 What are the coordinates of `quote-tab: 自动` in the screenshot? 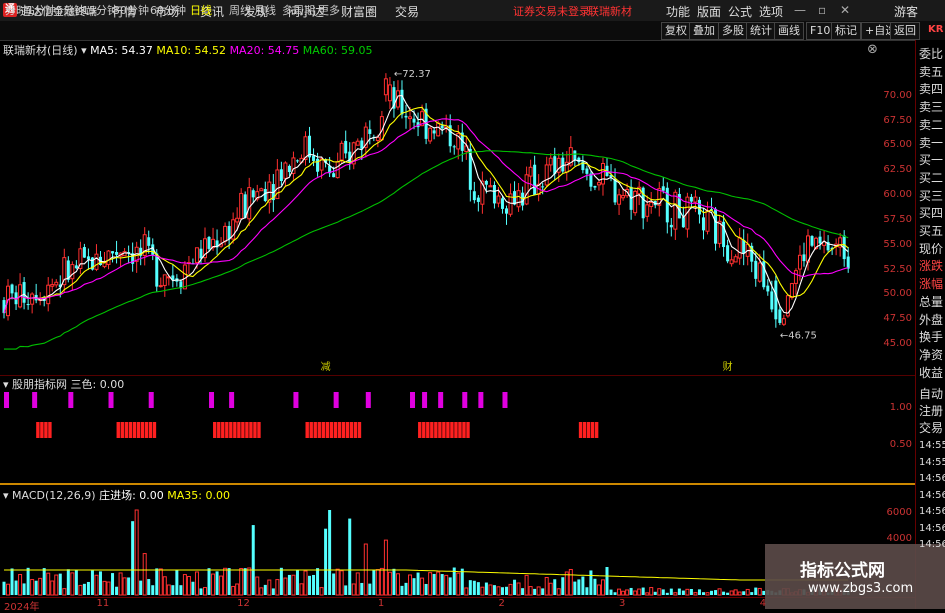 It's located at (932, 393).